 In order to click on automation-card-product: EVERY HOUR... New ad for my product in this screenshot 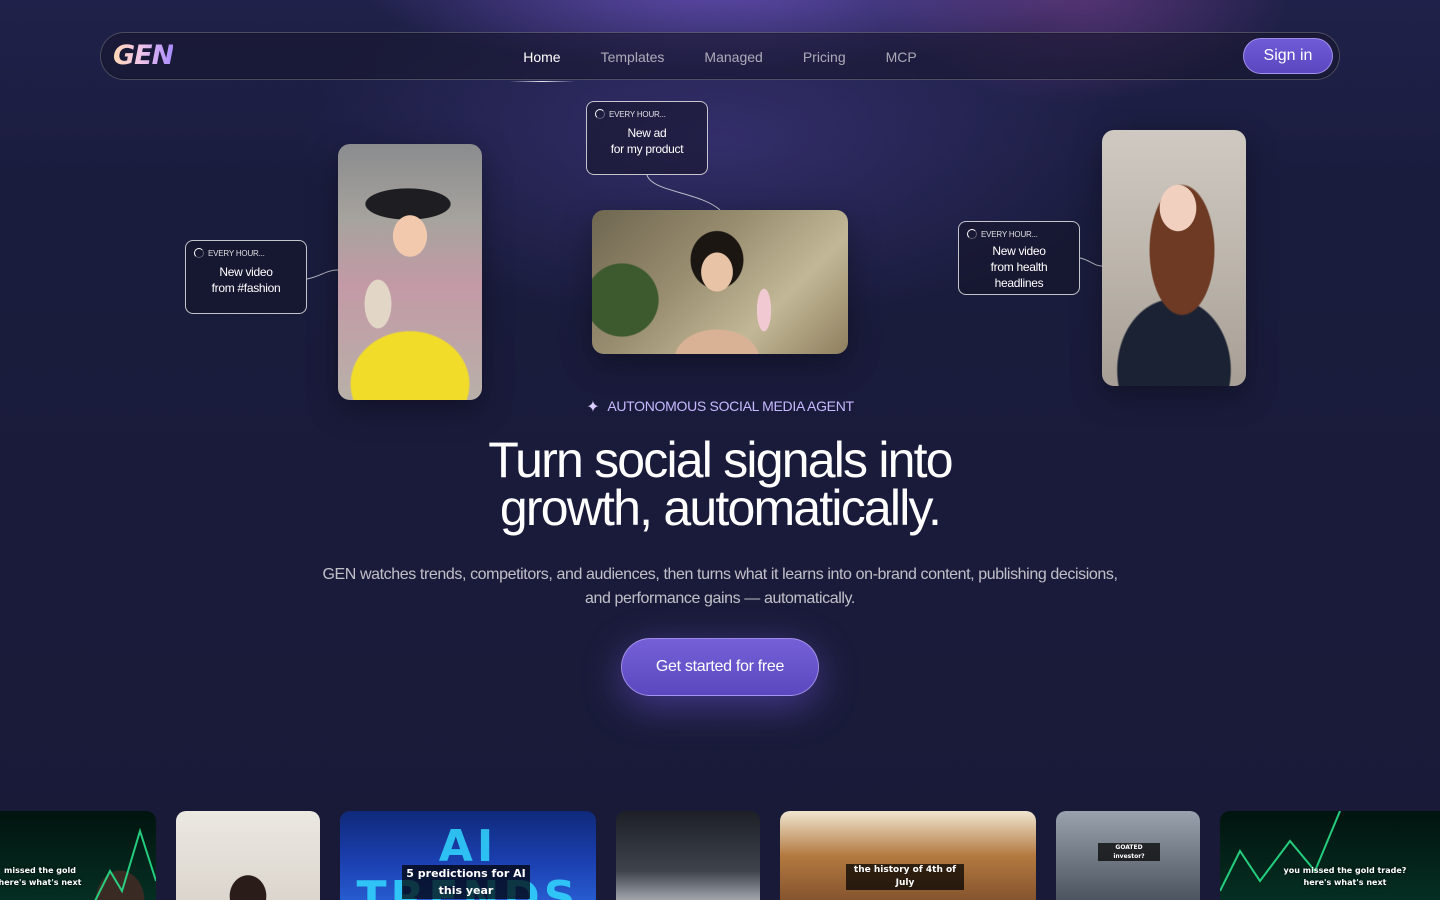, I will do `click(647, 138)`.